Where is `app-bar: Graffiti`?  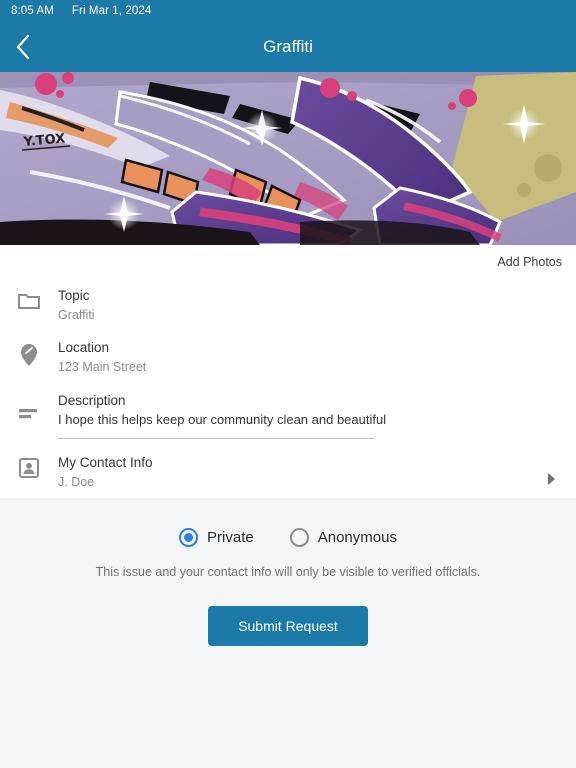
app-bar: Graffiti is located at coordinates (288, 47).